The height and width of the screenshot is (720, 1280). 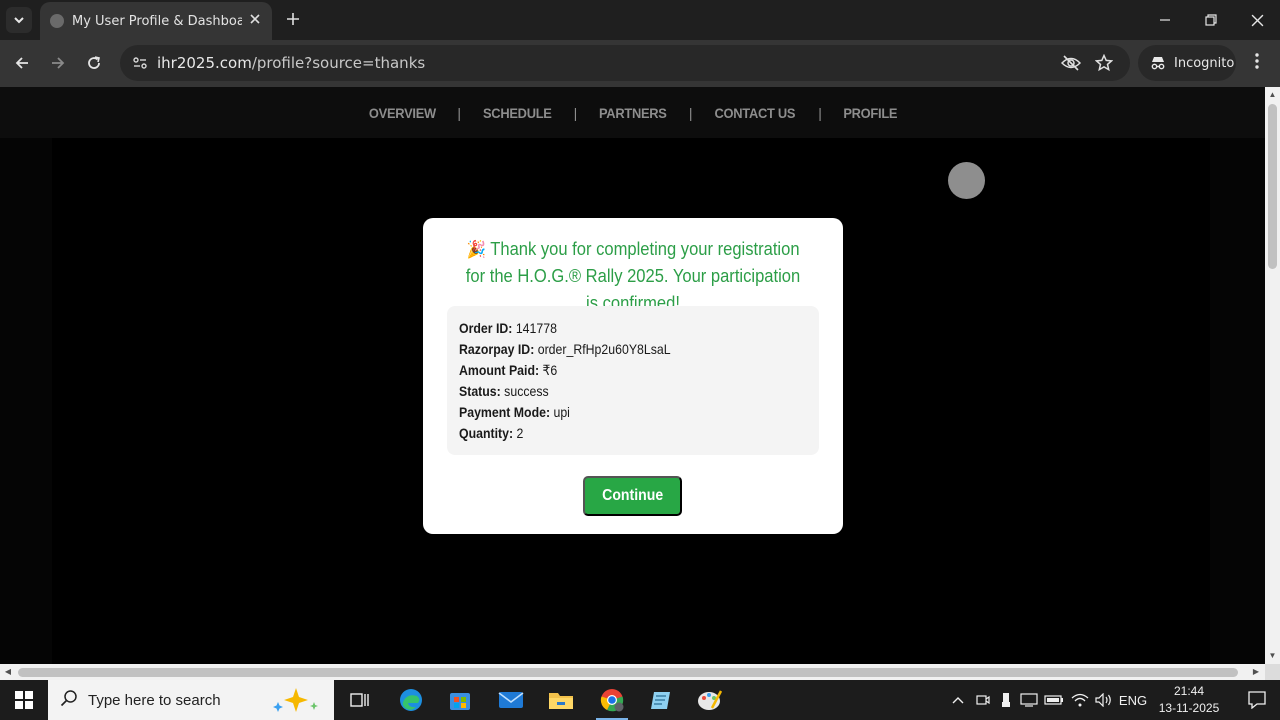 I want to click on tab-title: My User Profile & Dashboard | I, so click(x=157, y=21).